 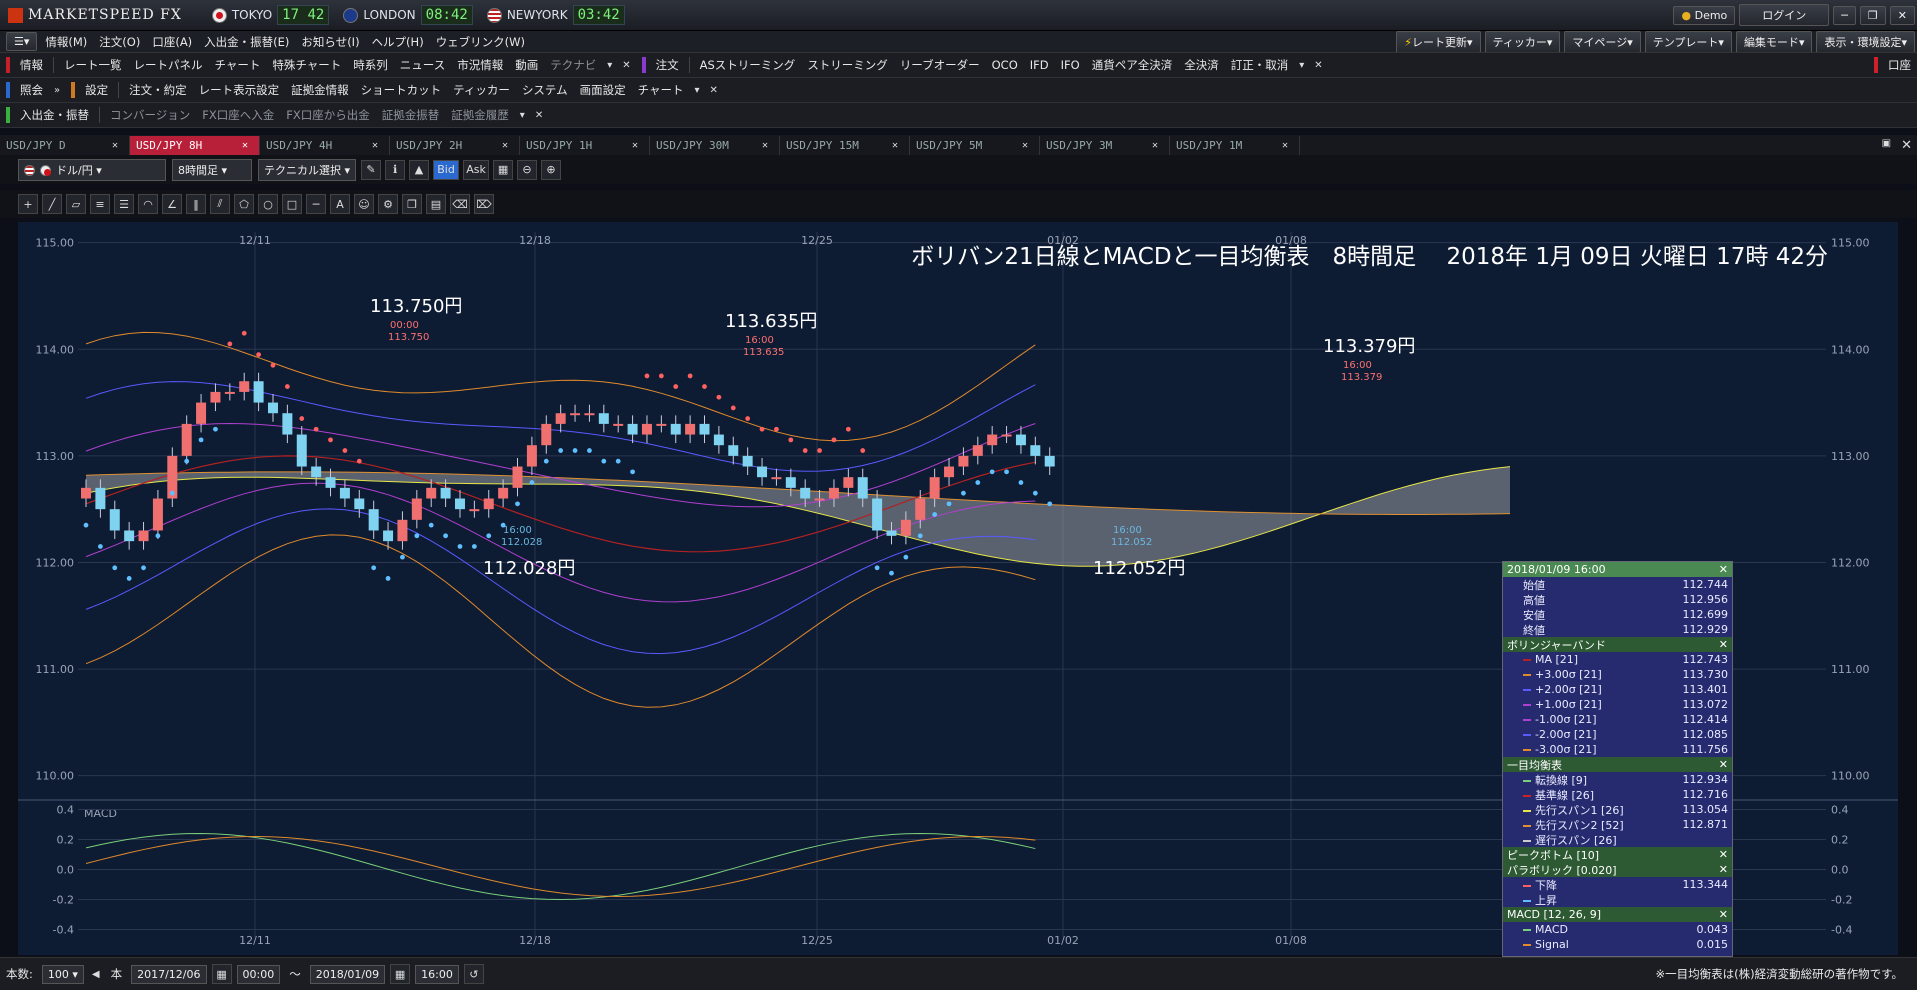 What do you see at coordinates (422, 65) in the screenshot?
I see `tb-news: ニュース` at bounding box center [422, 65].